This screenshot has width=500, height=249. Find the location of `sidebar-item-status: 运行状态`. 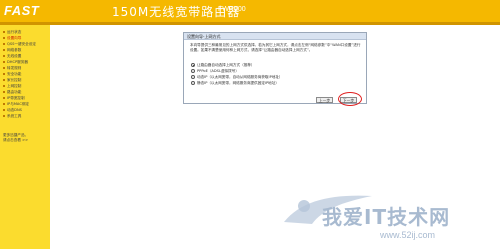

sidebar-item-status: 运行状态 is located at coordinates (12, 32).